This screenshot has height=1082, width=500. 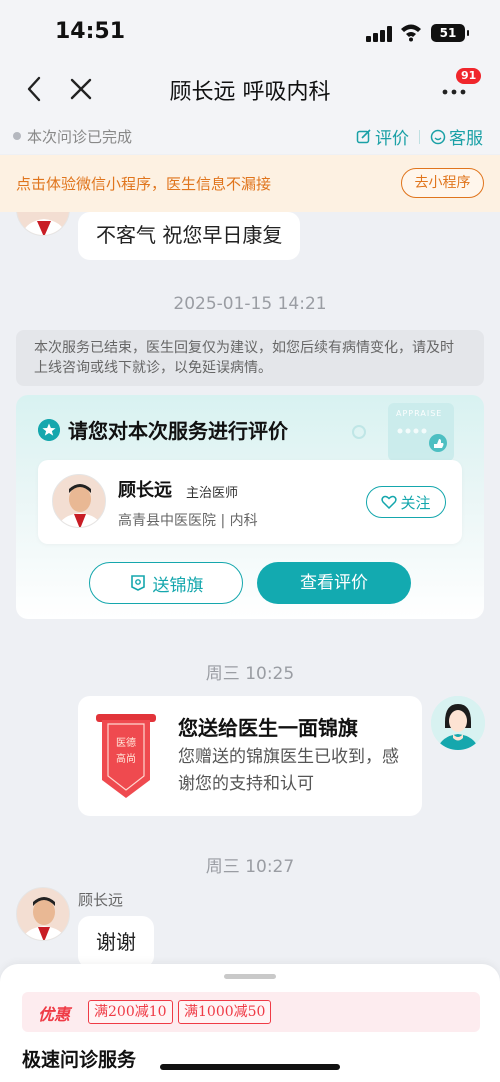 What do you see at coordinates (268, 728) in the screenshot?
I see `banner-card-title: 您送给医生一面锦旗` at bounding box center [268, 728].